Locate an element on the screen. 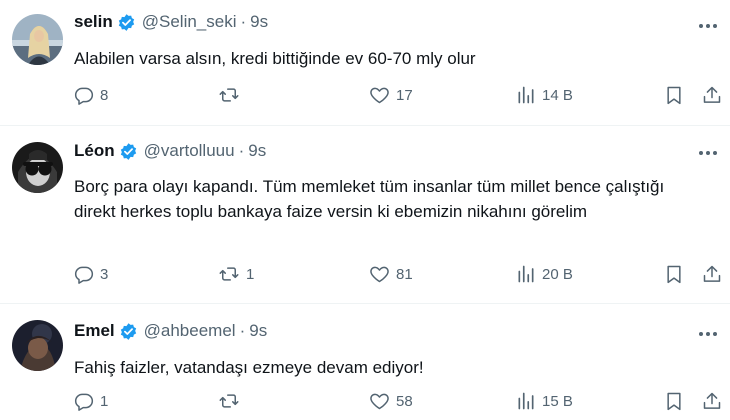  reply-count: 1 is located at coordinates (104, 401).